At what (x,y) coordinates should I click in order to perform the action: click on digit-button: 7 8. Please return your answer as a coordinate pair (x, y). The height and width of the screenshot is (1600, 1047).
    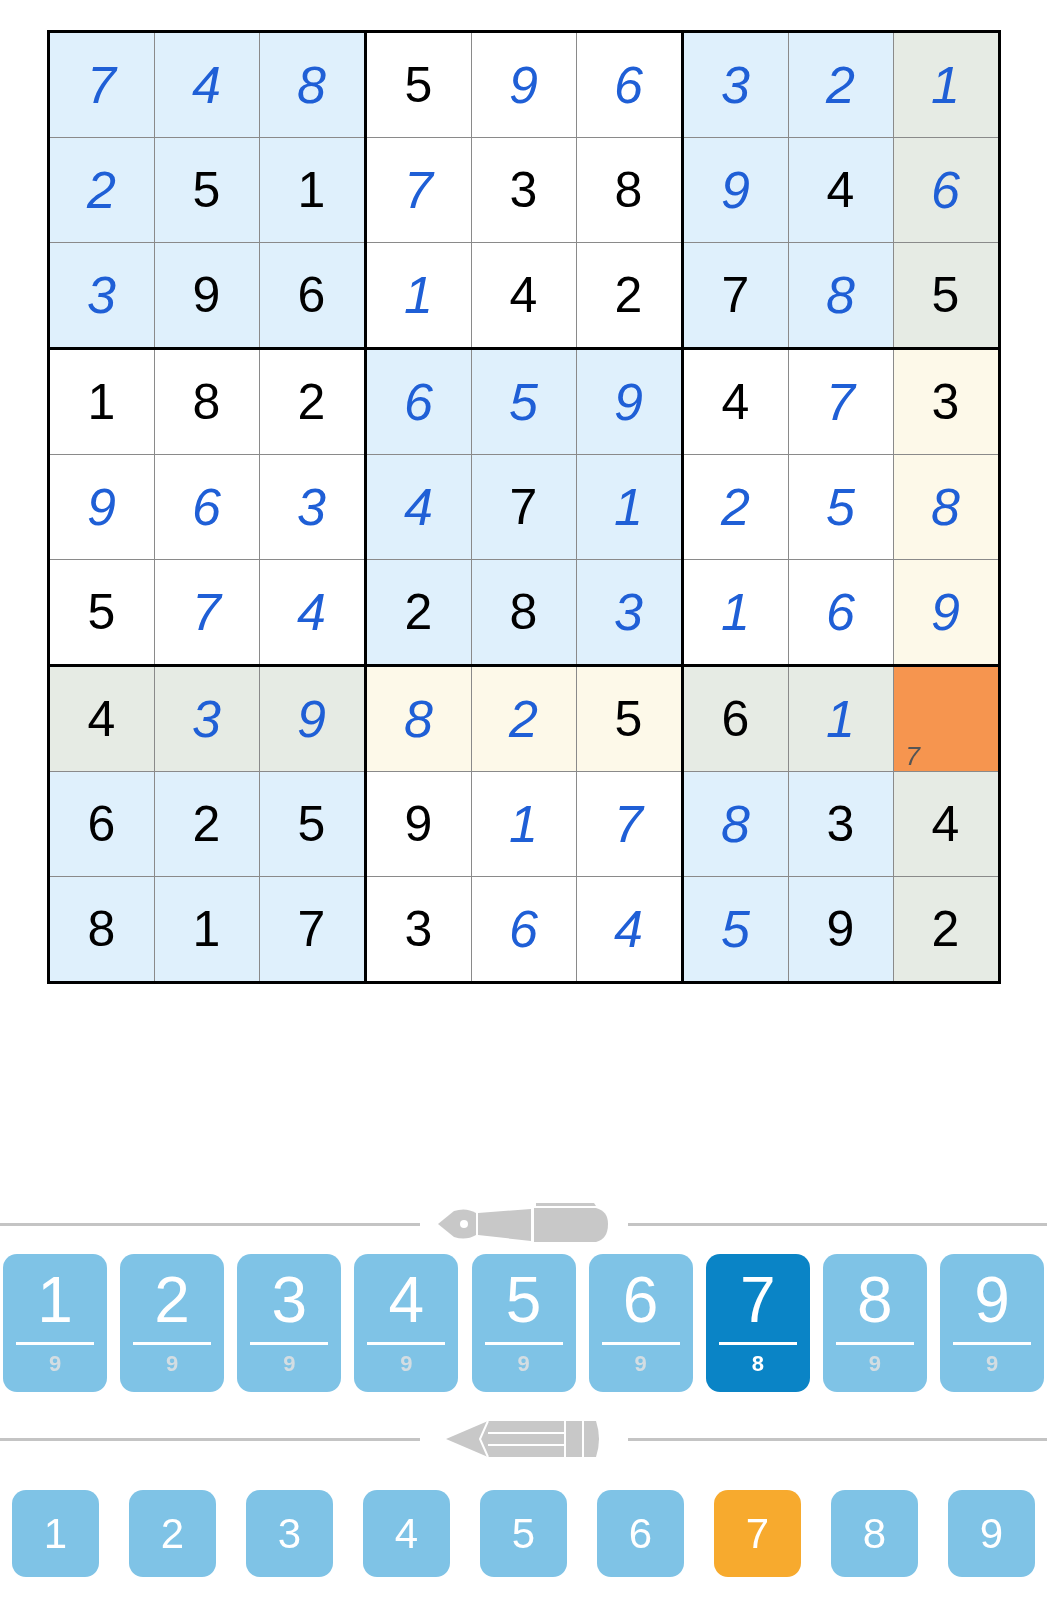
    Looking at the image, I should click on (757, 1323).